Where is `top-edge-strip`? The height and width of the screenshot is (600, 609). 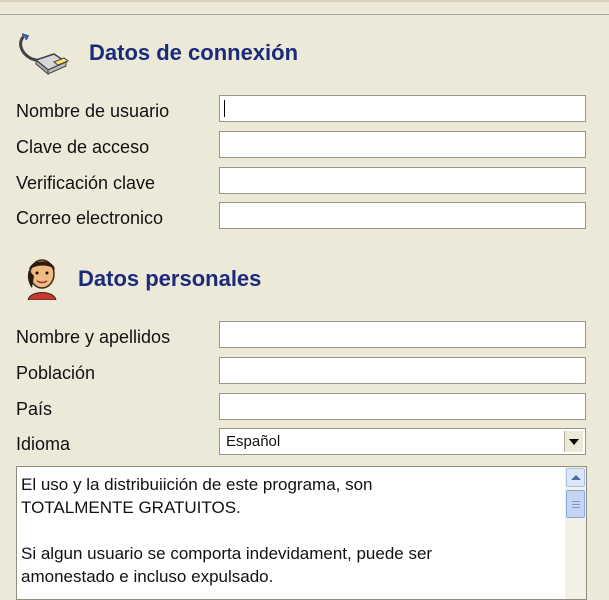 top-edge-strip is located at coordinates (304, 1).